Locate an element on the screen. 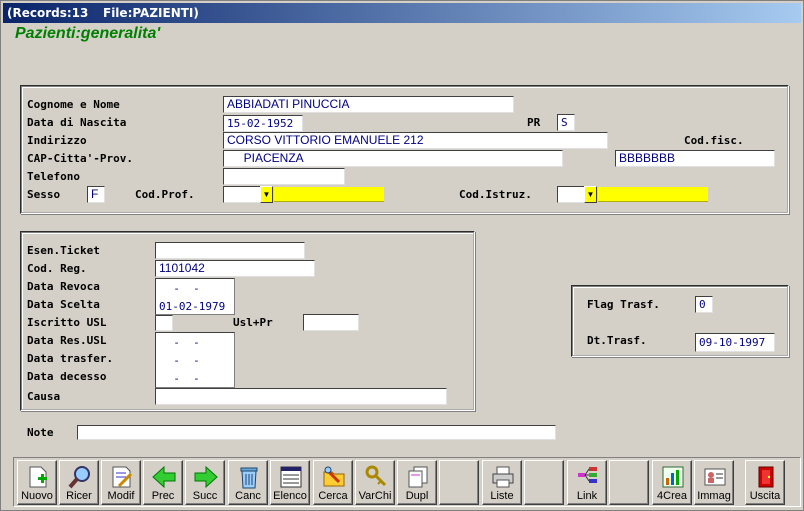  varchi-button: VarChi is located at coordinates (375, 482).